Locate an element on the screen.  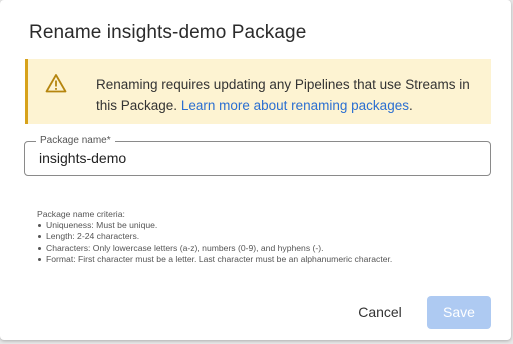
learn-more-link: Learn more about renaming packages is located at coordinates (295, 105).